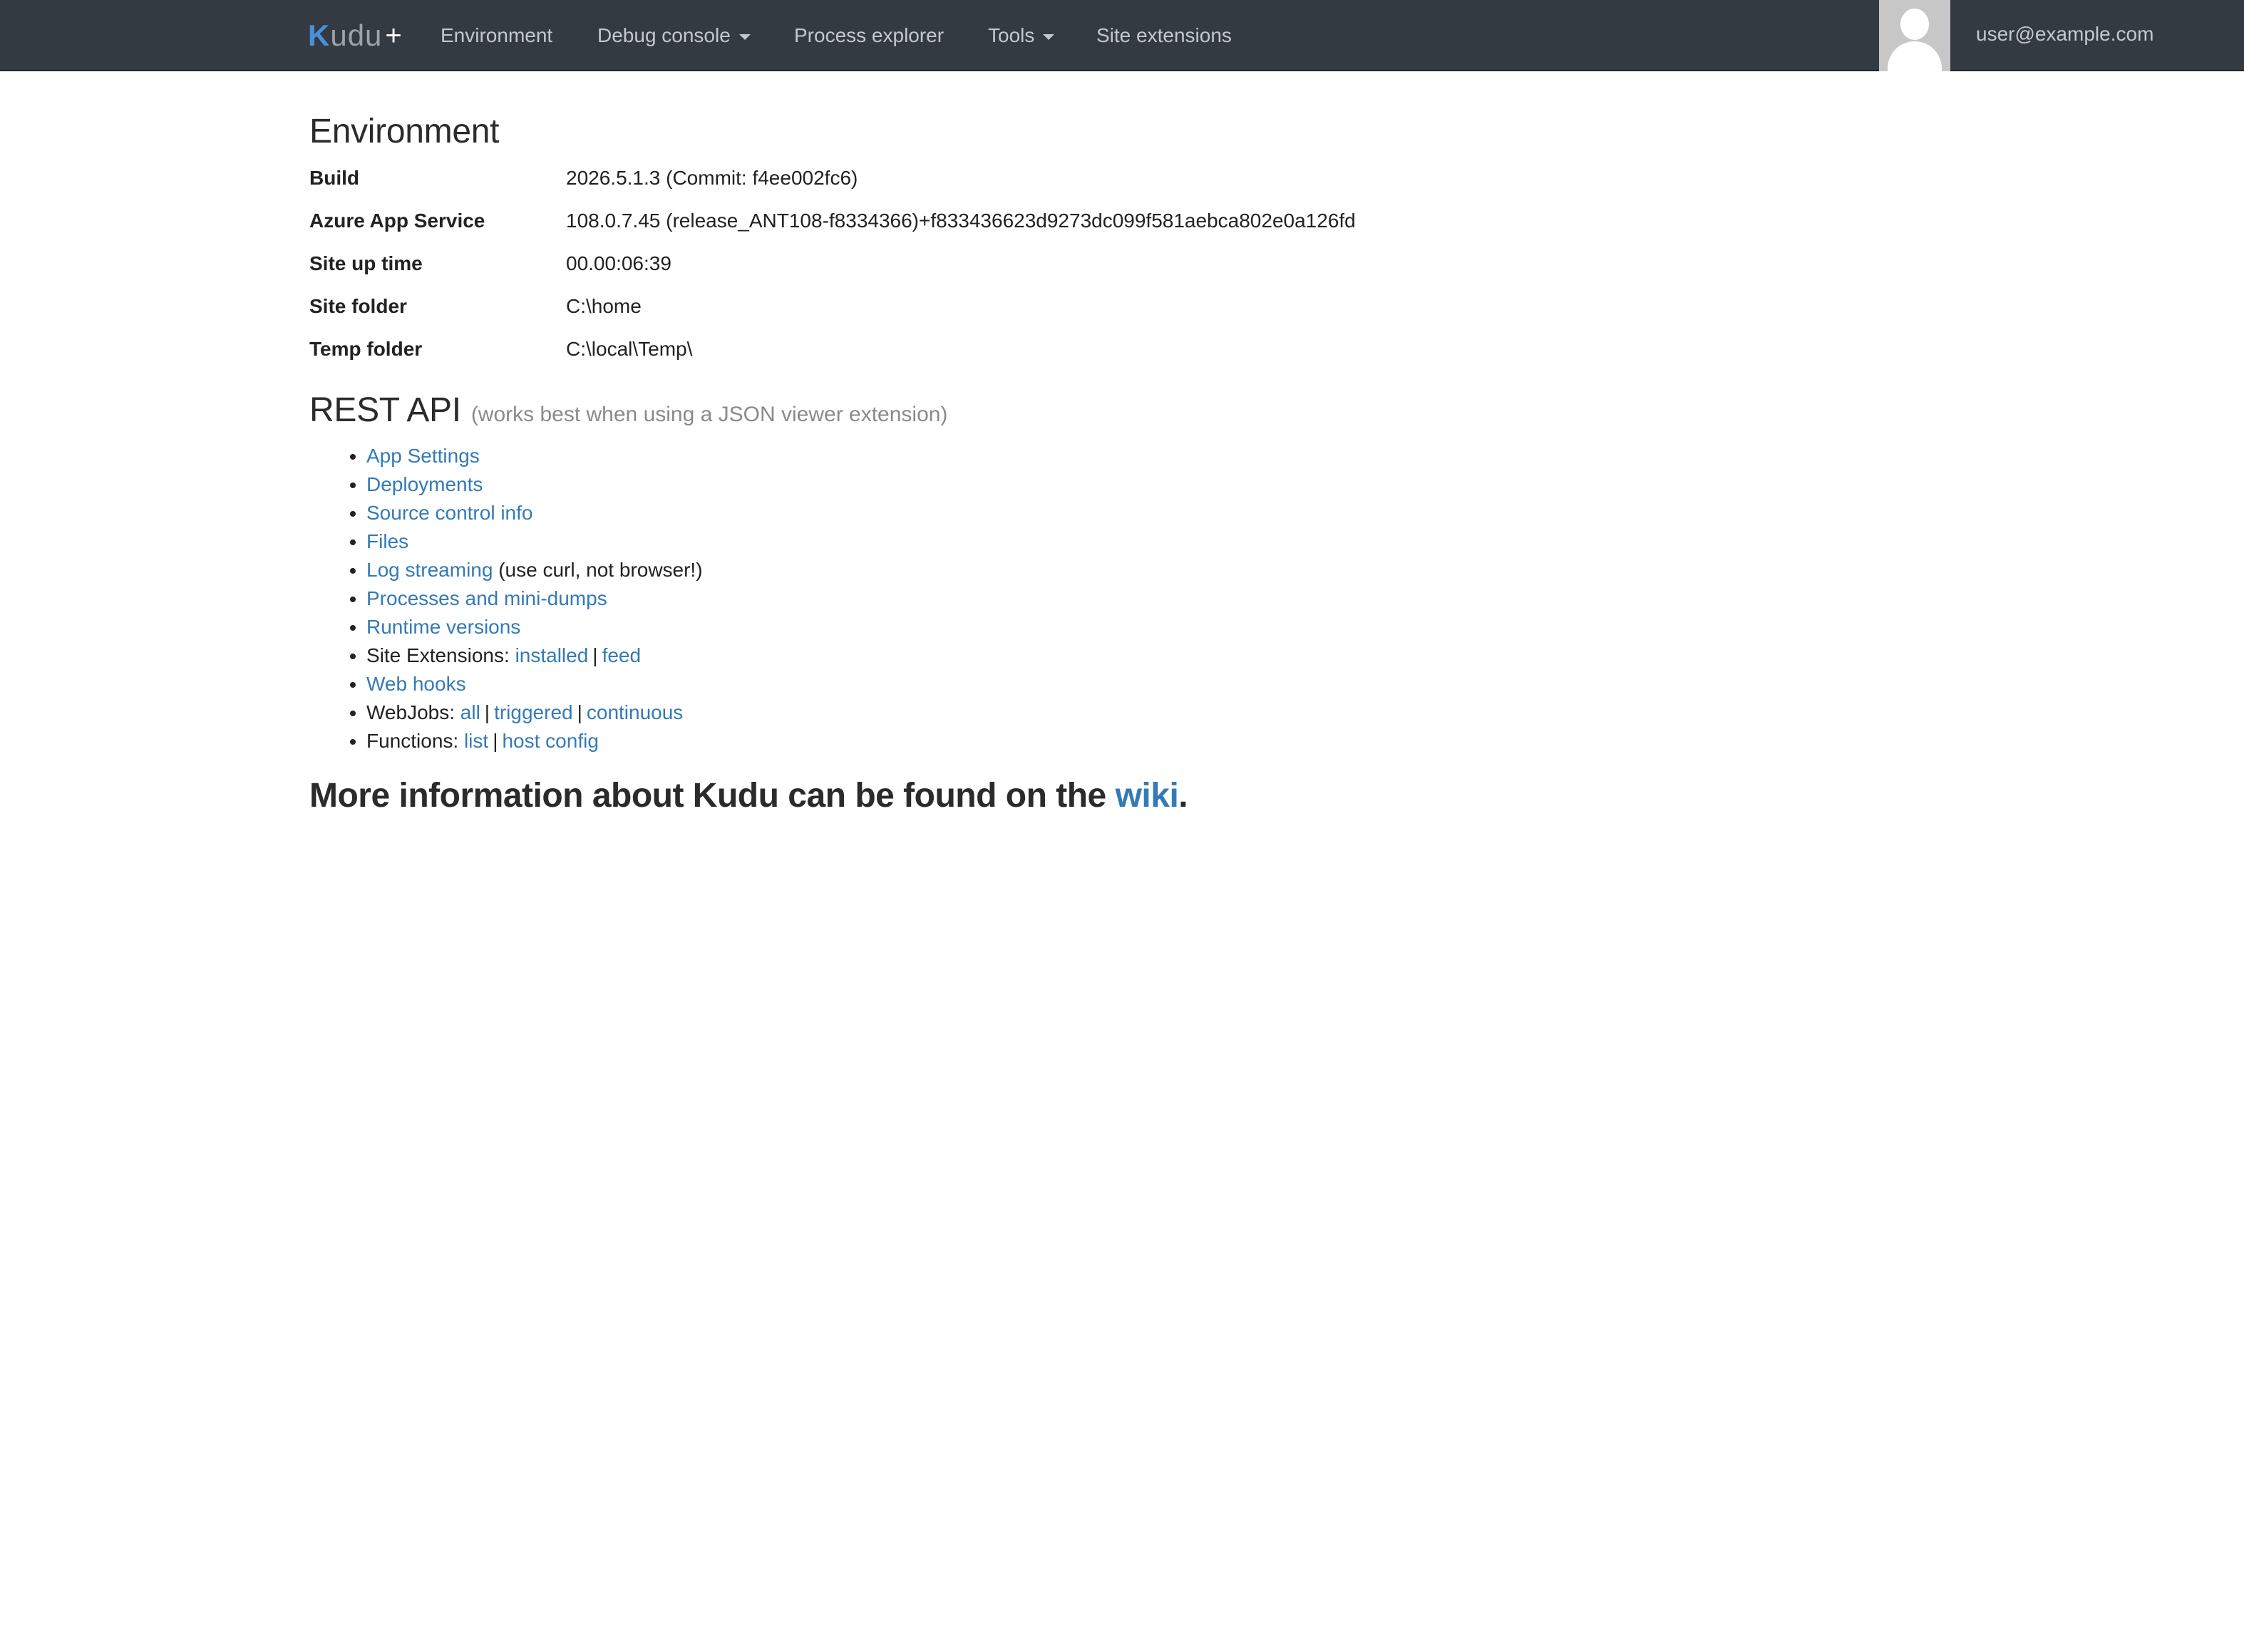  I want to click on user-email-link: user@example.com, so click(2064, 34).